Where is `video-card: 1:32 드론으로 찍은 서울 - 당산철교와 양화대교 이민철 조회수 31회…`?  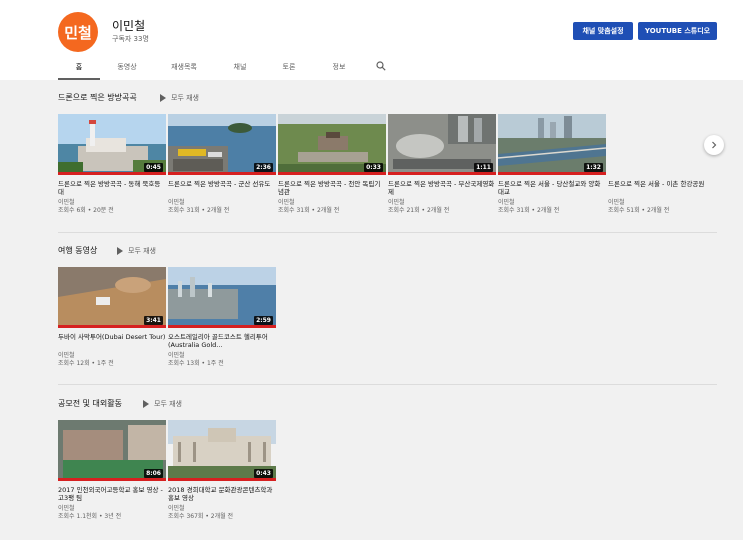
video-card: 1:32 드론으로 찍은 서울 - 당산철교와 양화대교 이민철 조회수 31회… is located at coordinates (552, 164).